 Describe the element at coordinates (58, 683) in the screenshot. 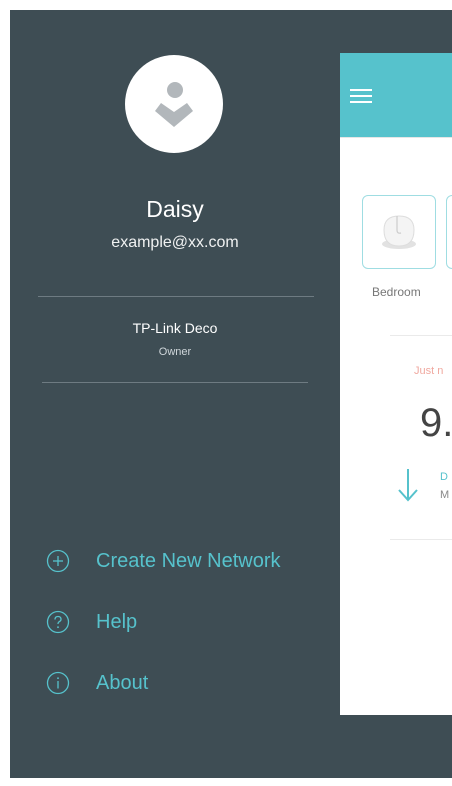

I see `info-circle-icon` at that location.